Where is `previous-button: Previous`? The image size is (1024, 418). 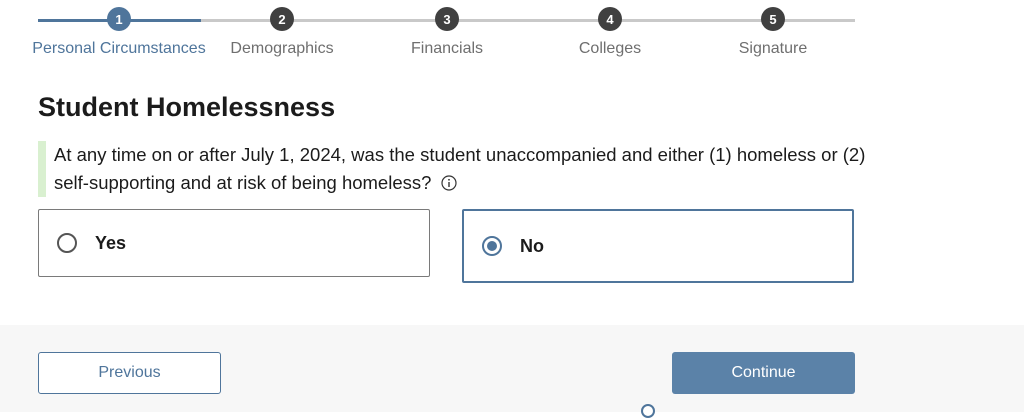
previous-button: Previous is located at coordinates (129, 373).